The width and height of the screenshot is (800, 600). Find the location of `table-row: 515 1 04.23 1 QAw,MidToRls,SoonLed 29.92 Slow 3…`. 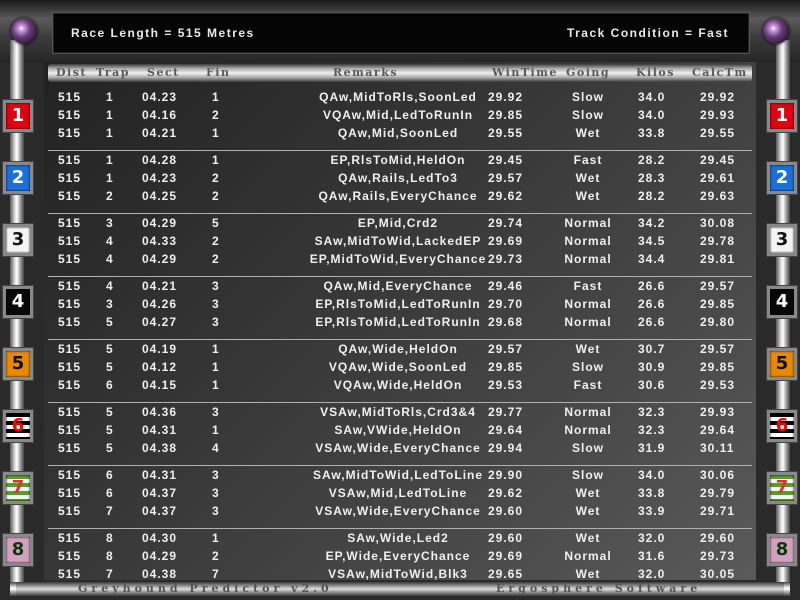

table-row: 515 1 04.23 1 QAw,MidToRls,SoonLed 29.92 Slow 3… is located at coordinates (400, 97).